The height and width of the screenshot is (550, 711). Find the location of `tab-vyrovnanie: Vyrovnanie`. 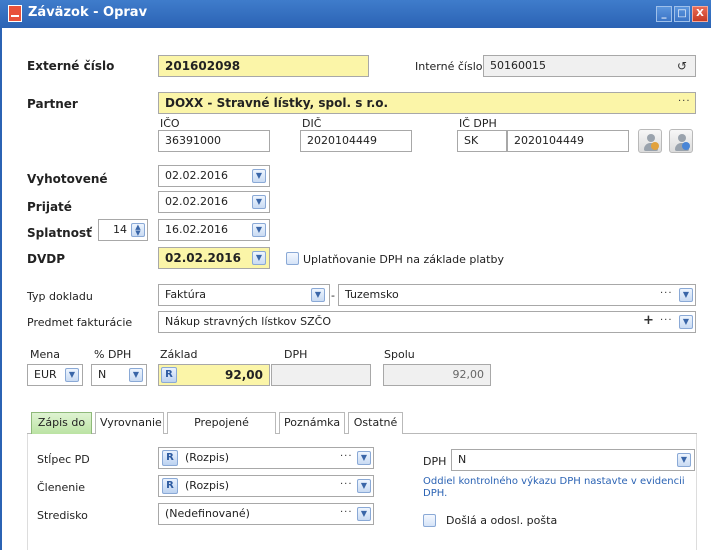

tab-vyrovnanie: Vyrovnanie is located at coordinates (129, 423).